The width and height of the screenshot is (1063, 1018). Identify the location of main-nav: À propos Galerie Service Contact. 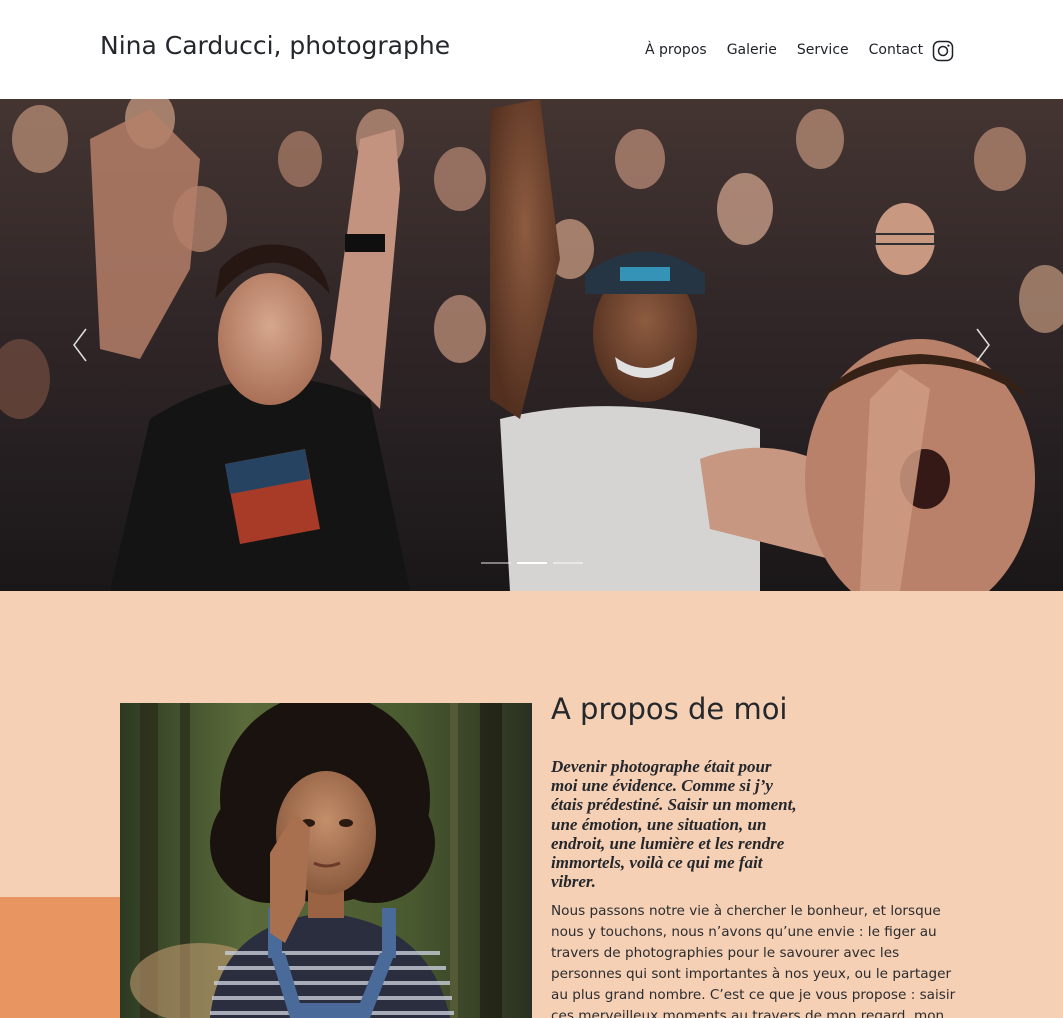
(794, 50).